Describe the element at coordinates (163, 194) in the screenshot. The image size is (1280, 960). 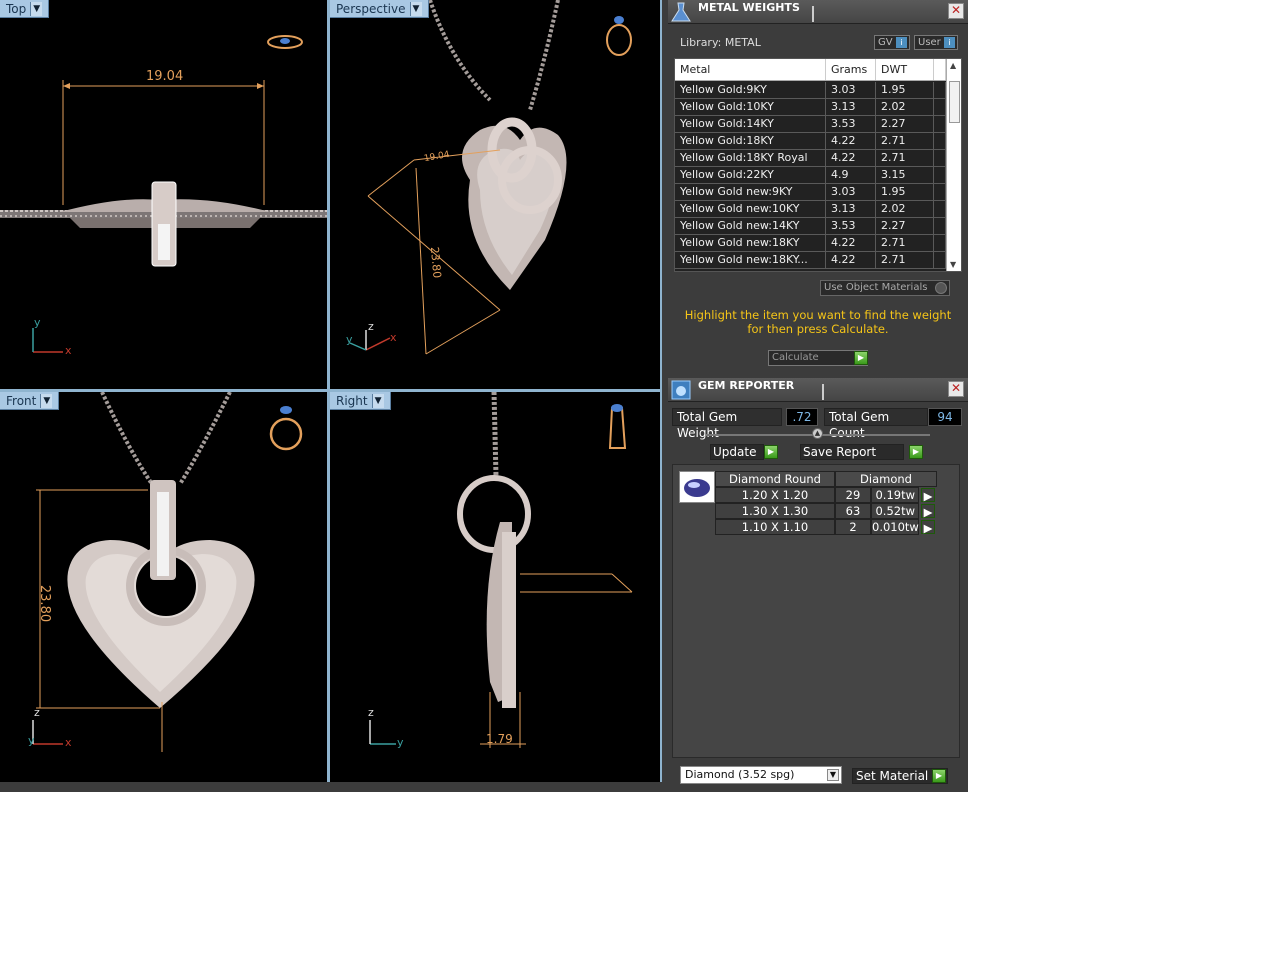
I see `viewport-top: 19.04 y x Top ▼` at that location.